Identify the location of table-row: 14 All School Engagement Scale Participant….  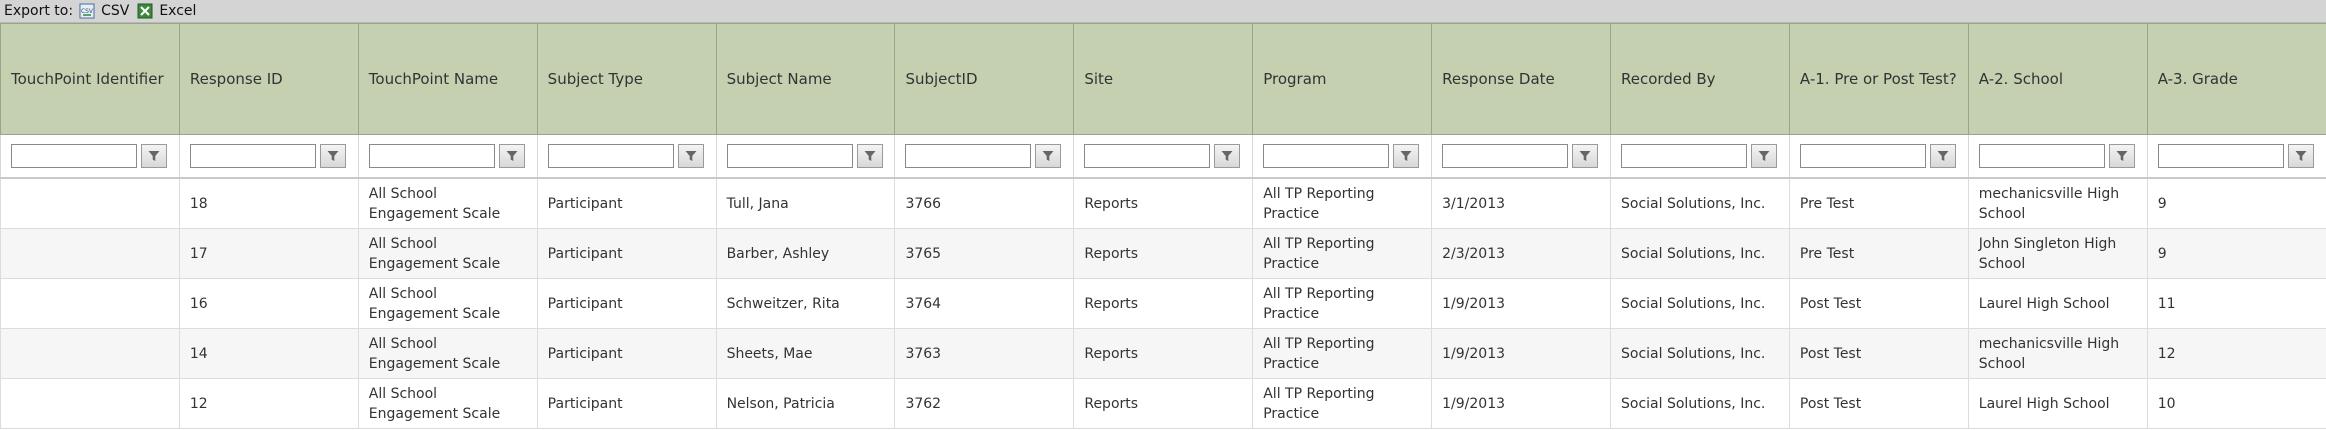
(1163, 353).